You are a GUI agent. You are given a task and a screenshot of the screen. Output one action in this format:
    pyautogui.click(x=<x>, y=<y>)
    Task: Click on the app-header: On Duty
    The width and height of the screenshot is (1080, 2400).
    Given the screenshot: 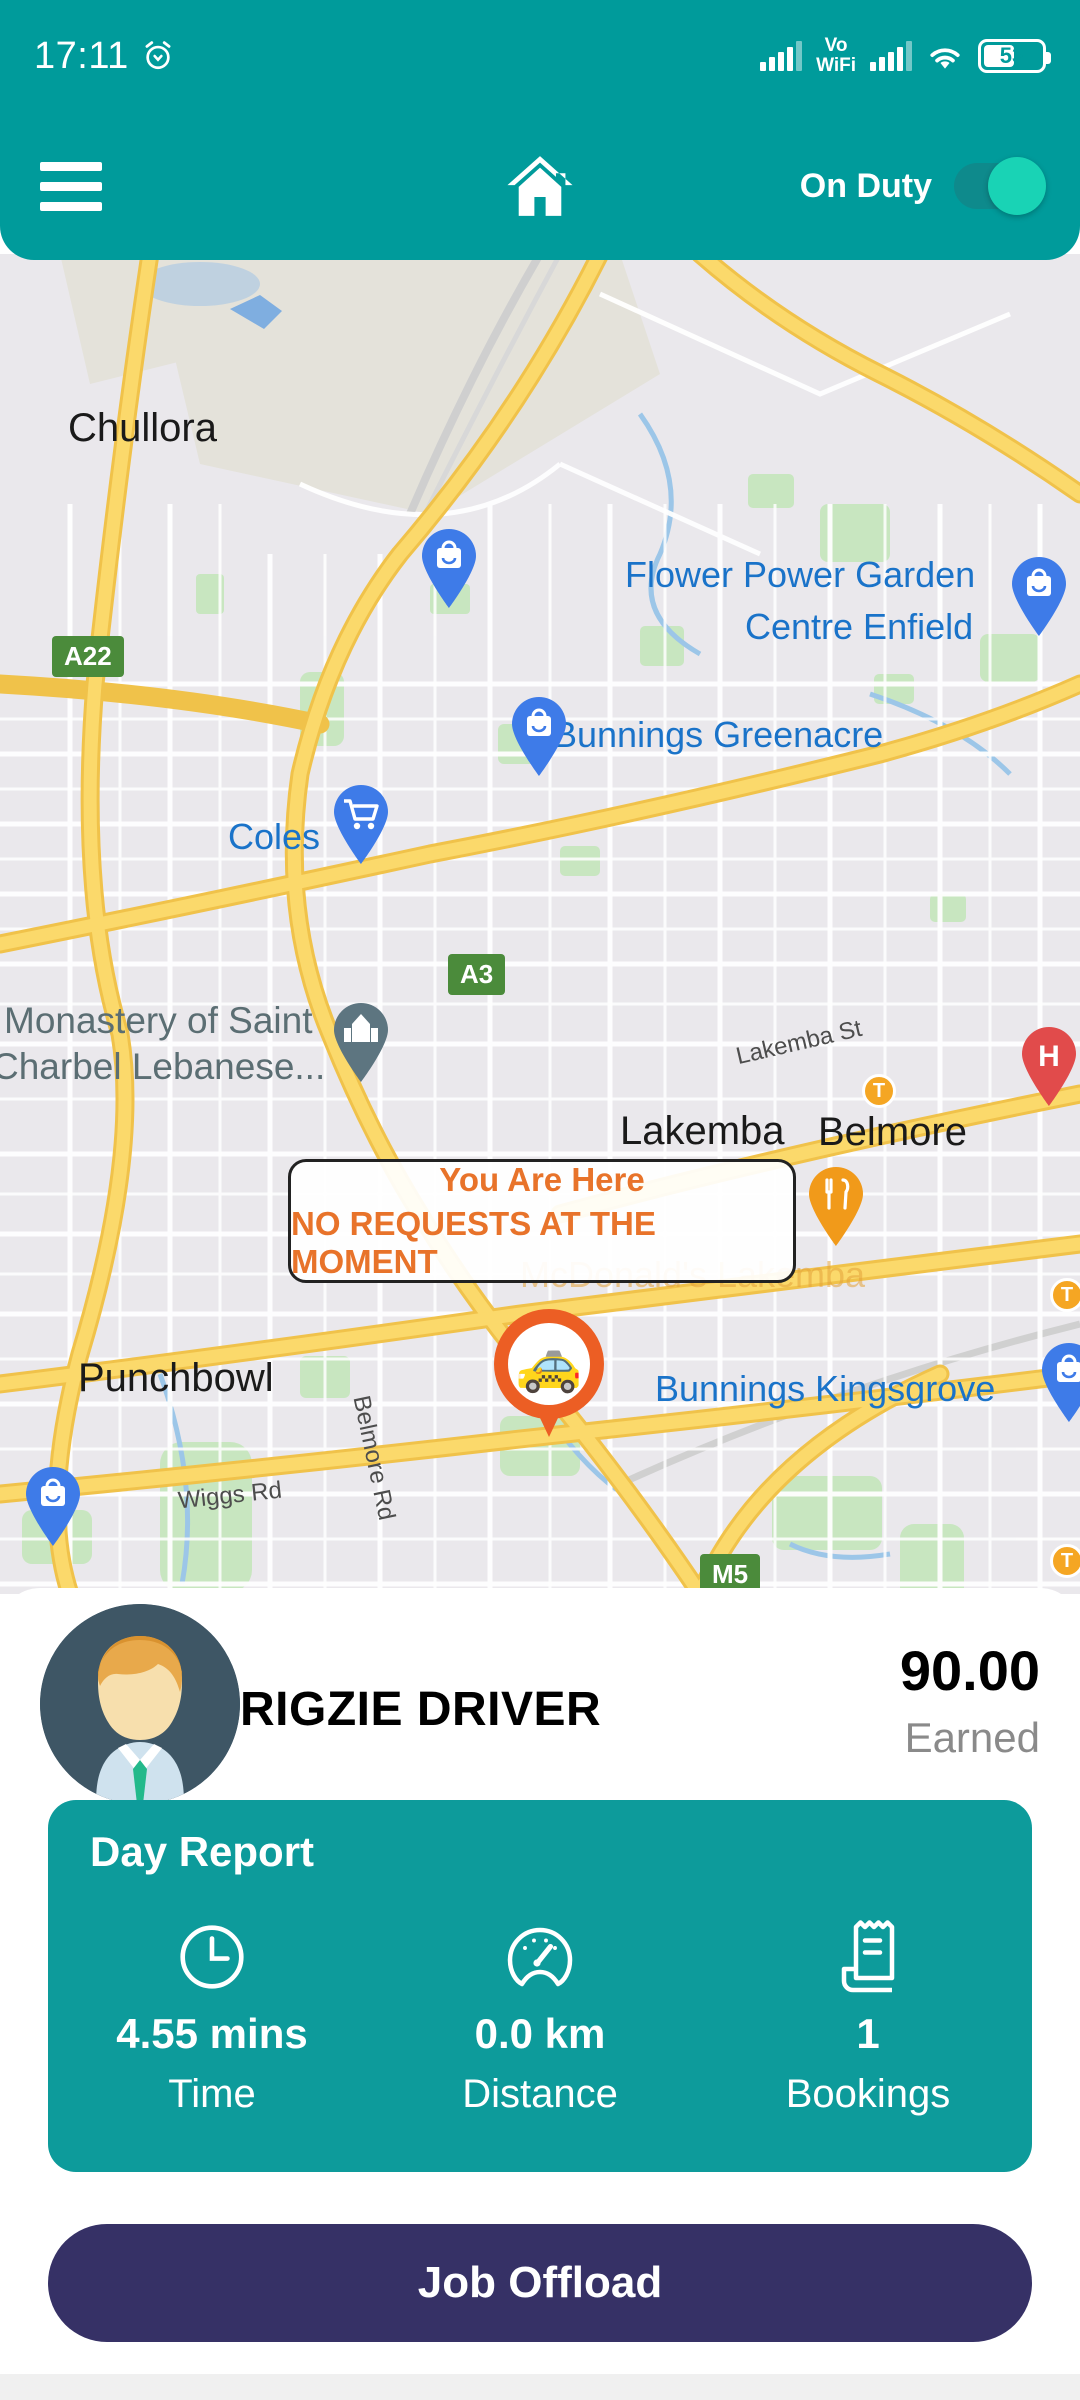 What is the action you would take?
    pyautogui.click(x=540, y=186)
    